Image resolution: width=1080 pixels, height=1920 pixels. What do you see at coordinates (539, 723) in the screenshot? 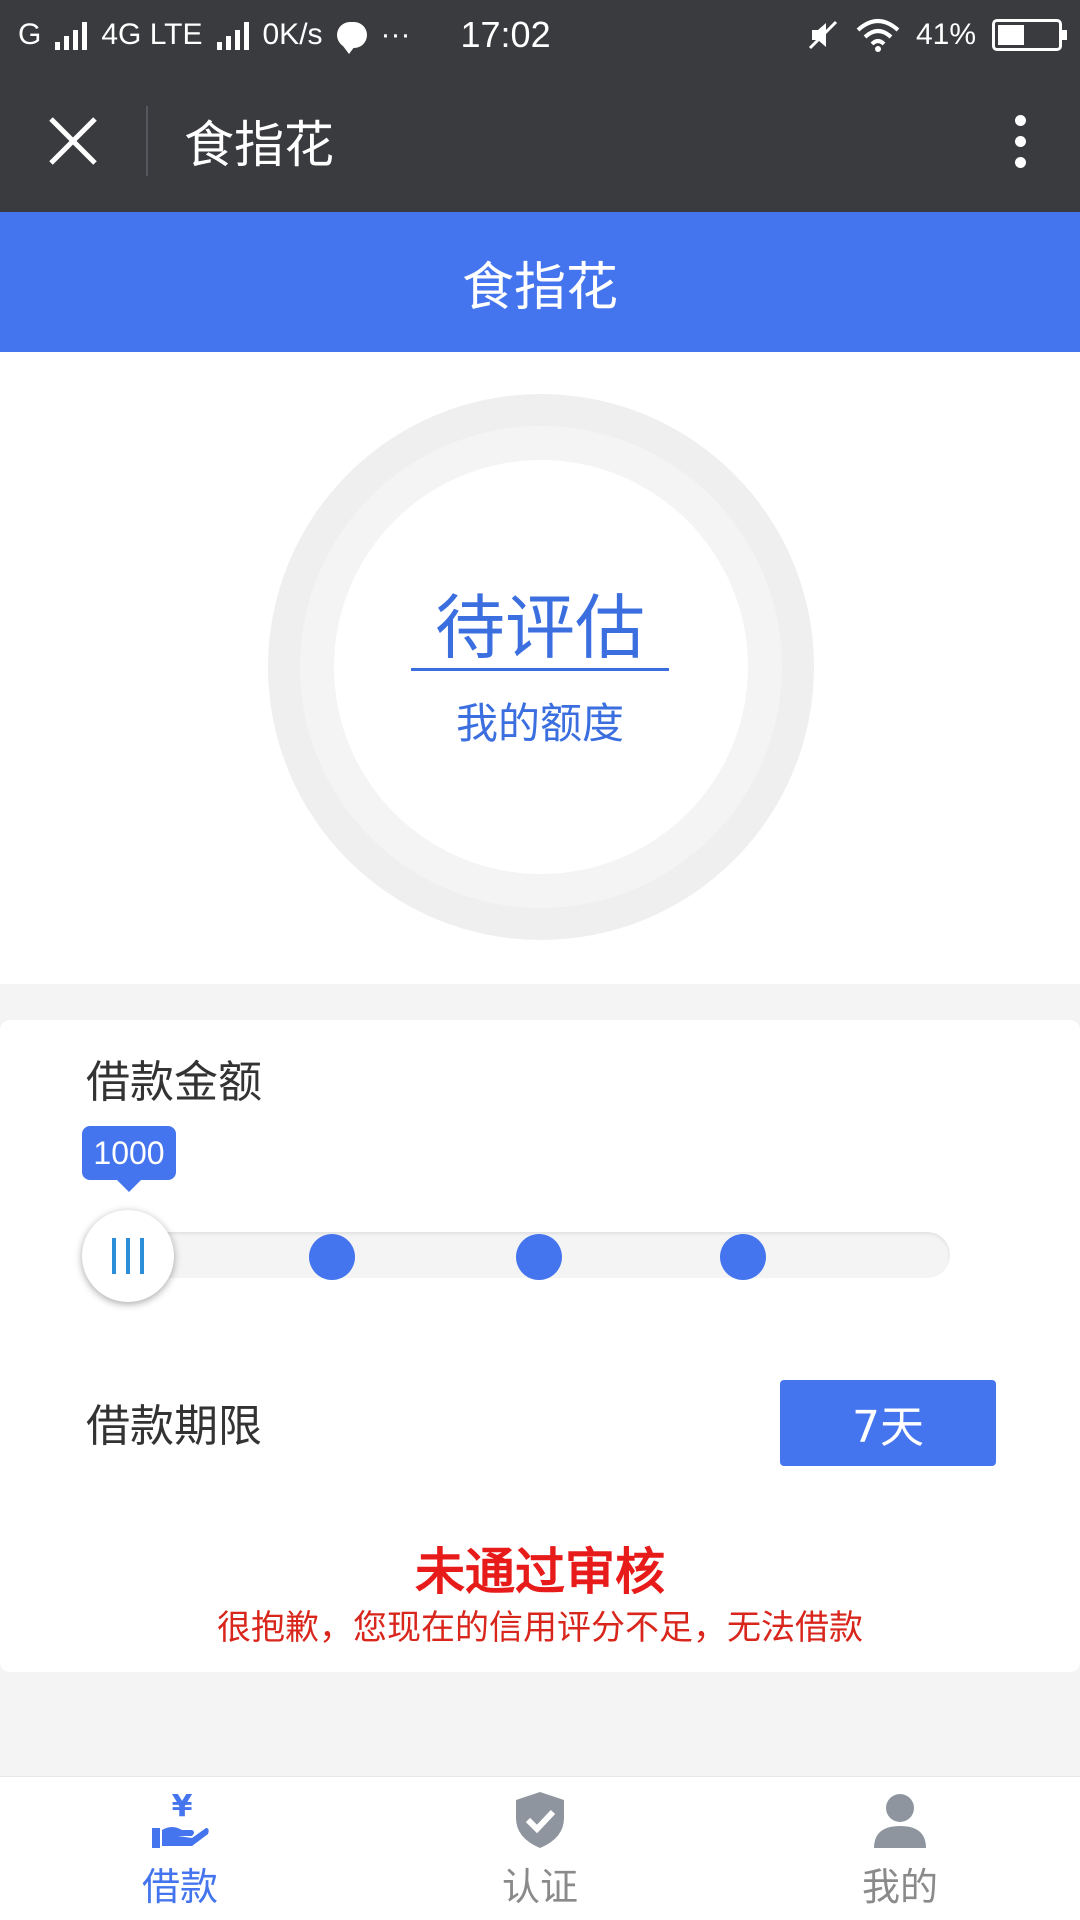
I see `credit-label: 我的额度` at bounding box center [539, 723].